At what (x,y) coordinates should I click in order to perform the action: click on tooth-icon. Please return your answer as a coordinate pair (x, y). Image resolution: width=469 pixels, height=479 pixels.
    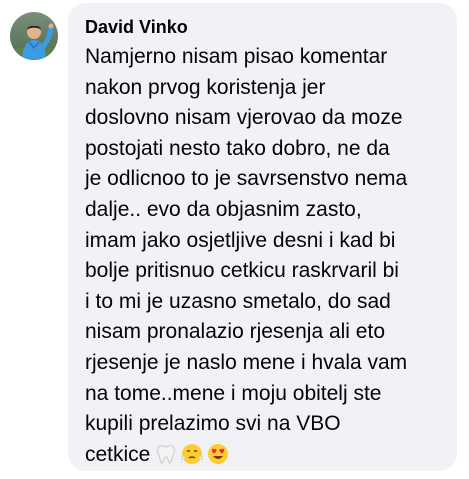
    Looking at the image, I should click on (166, 454).